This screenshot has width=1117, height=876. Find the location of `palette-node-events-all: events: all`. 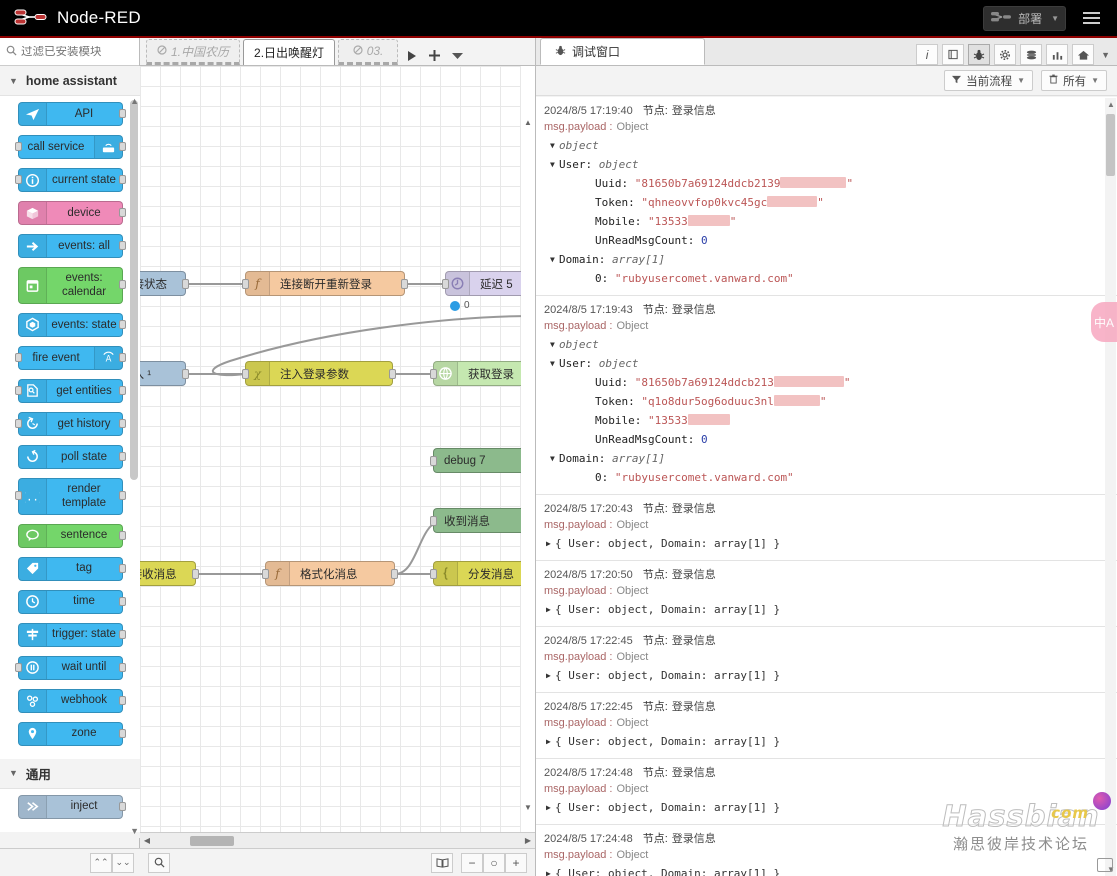

palette-node-events-all: events: all is located at coordinates (71, 246).